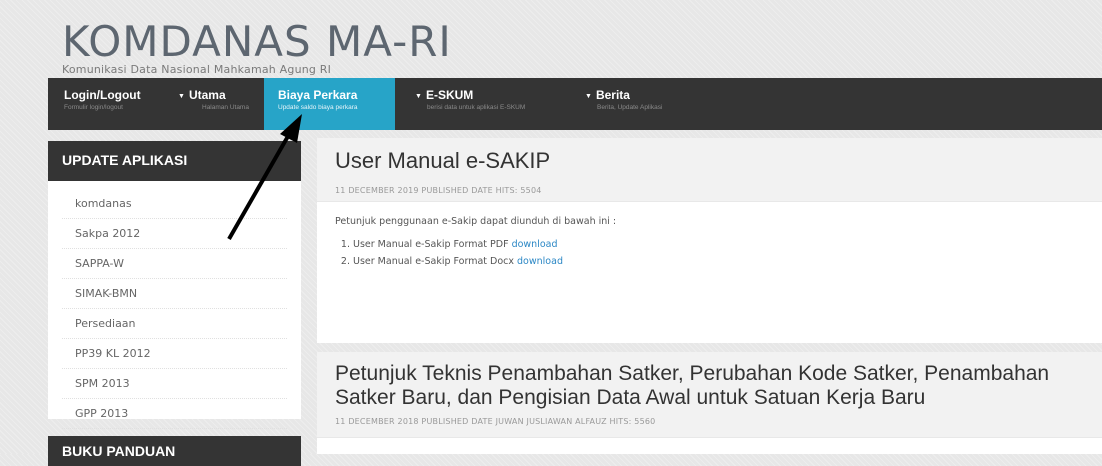 Image resolution: width=1102 pixels, height=466 pixels. What do you see at coordinates (449, 95) in the screenshot?
I see `nav-label: E-SKUM` at bounding box center [449, 95].